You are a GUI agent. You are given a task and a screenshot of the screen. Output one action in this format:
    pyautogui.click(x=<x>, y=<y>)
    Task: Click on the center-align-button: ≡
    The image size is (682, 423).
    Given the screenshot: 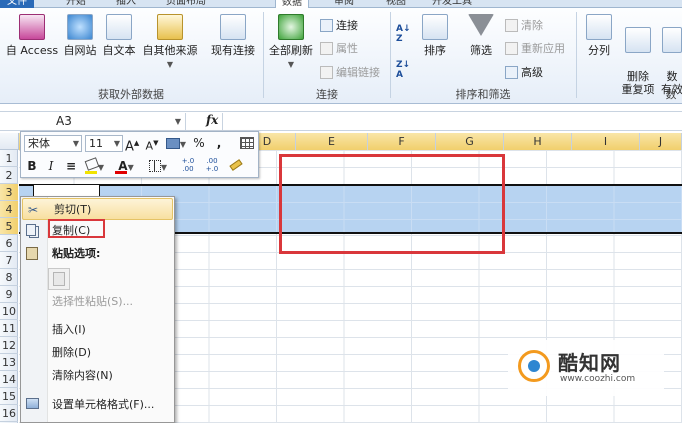 What is the action you would take?
    pyautogui.click(x=71, y=166)
    